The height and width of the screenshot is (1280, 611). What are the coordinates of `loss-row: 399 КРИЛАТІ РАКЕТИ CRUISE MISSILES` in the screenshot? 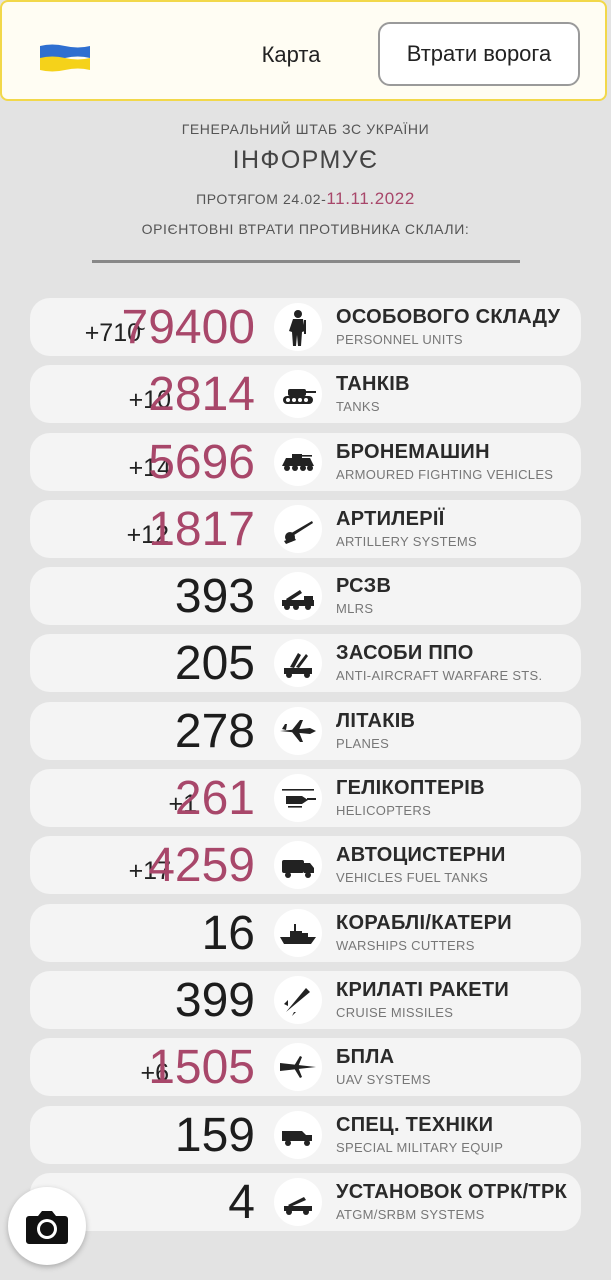 It's located at (305, 999).